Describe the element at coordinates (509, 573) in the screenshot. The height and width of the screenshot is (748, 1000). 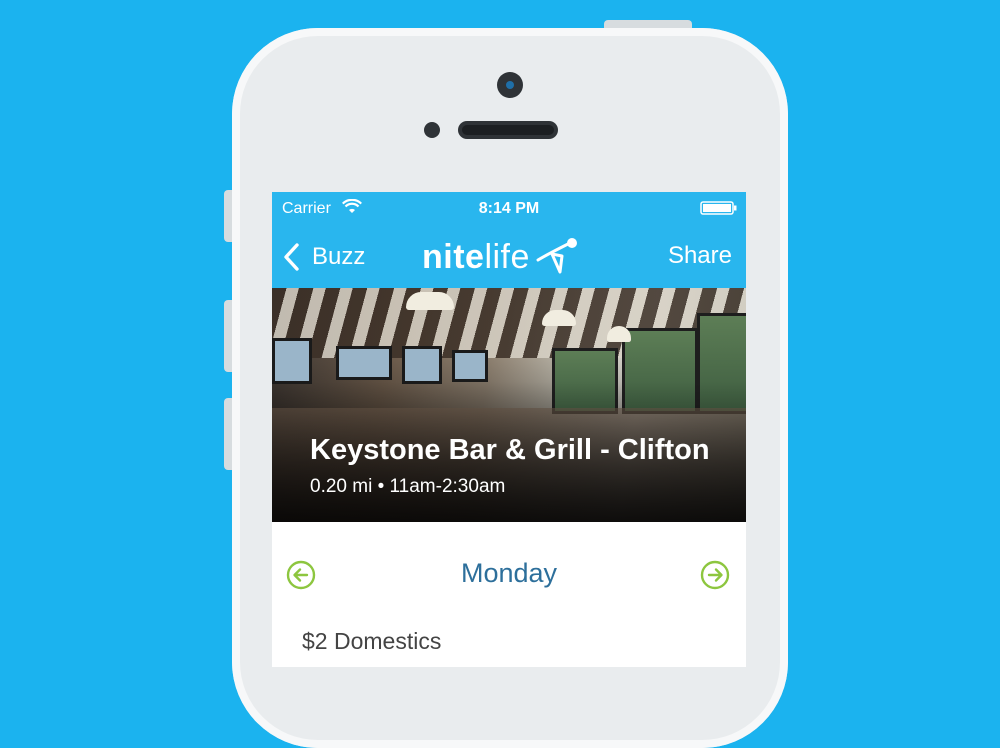
I see `day-label: Monday` at that location.